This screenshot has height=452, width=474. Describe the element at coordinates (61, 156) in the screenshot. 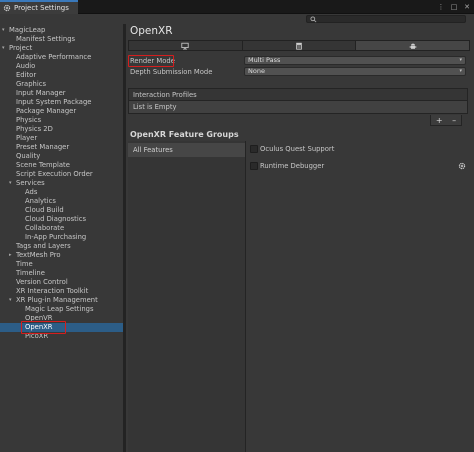

I see `sidebar-item-quality: Quality` at that location.